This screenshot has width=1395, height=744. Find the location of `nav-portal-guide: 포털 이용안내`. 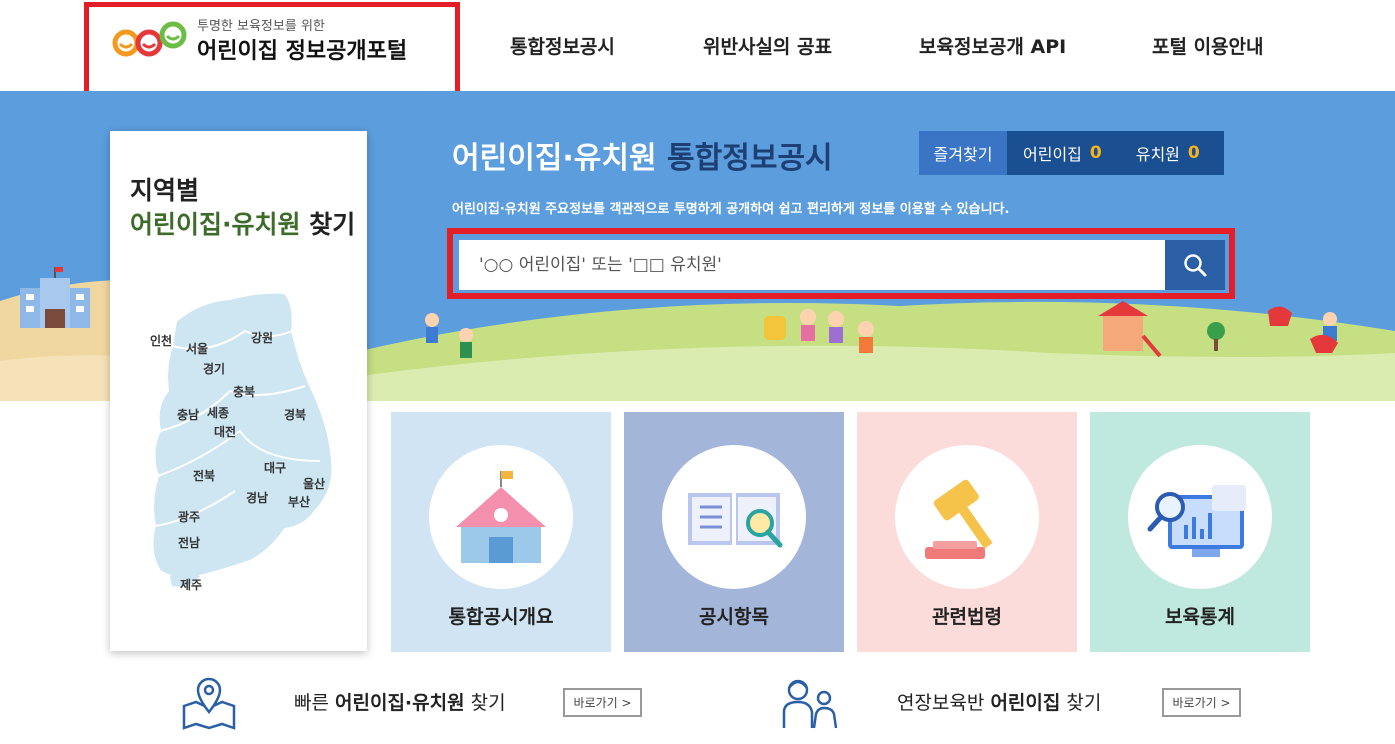

nav-portal-guide: 포털 이용안내 is located at coordinates (1208, 45).